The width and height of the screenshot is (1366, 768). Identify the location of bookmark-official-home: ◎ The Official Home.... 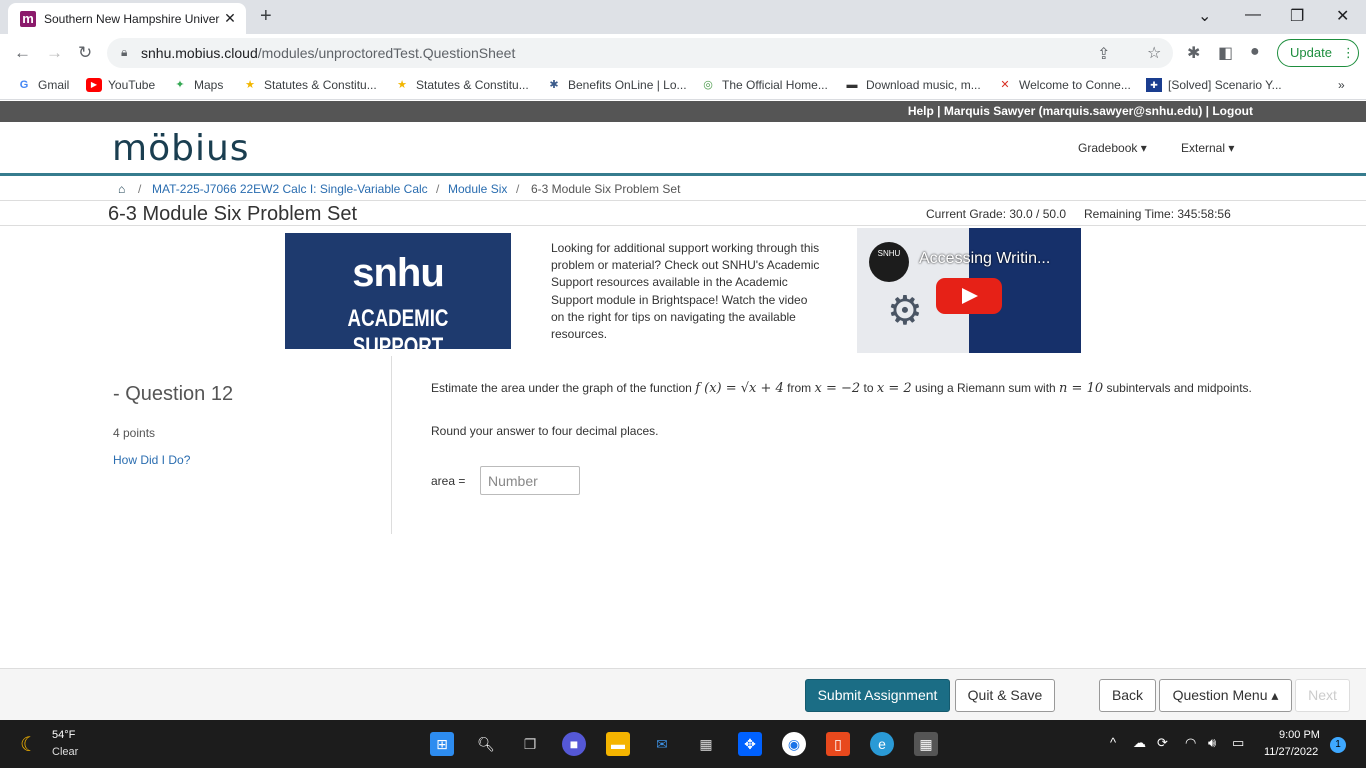
(764, 85).